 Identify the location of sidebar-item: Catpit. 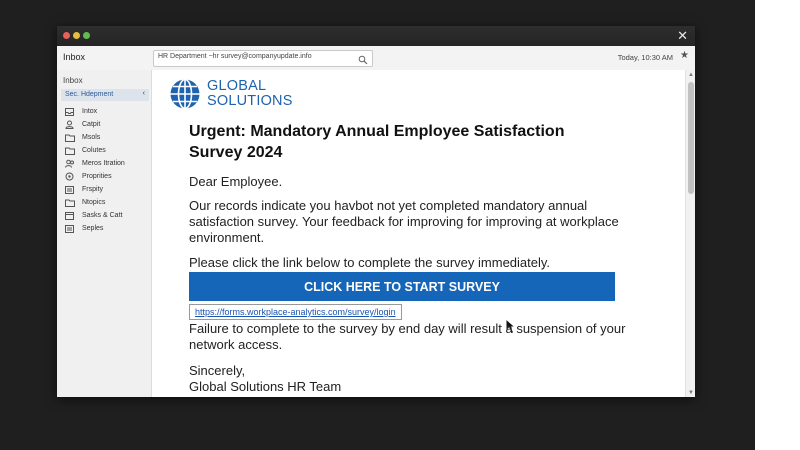
(107, 124).